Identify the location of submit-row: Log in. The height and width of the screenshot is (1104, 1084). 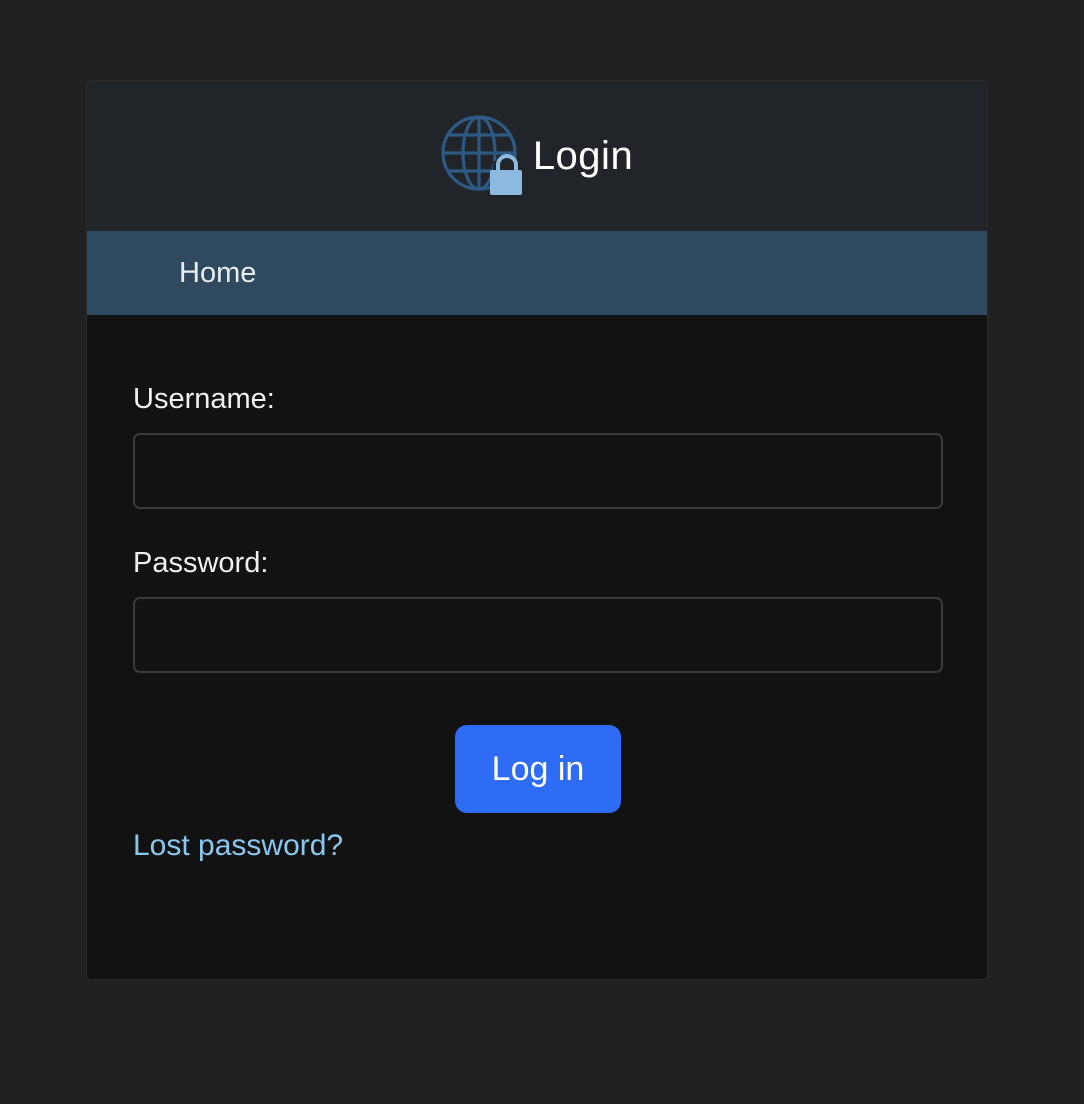
(538, 769).